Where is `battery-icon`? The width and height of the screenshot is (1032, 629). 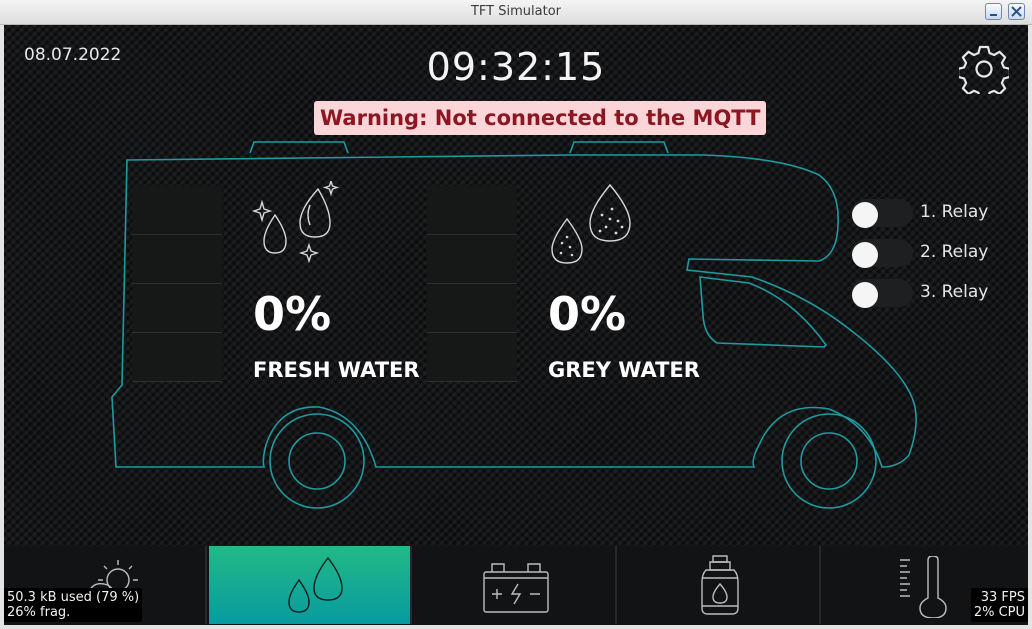
battery-icon is located at coordinates (516, 588).